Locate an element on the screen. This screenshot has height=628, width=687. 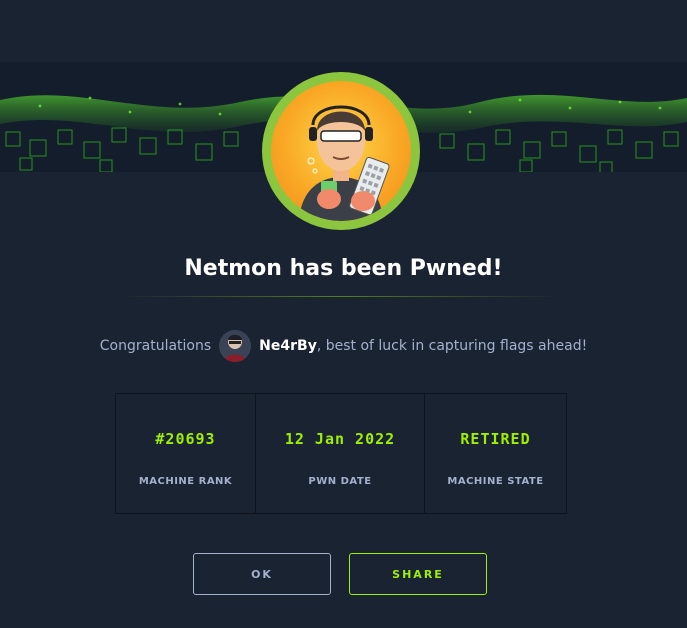
machine-state-value: RETIRED is located at coordinates (495, 439).